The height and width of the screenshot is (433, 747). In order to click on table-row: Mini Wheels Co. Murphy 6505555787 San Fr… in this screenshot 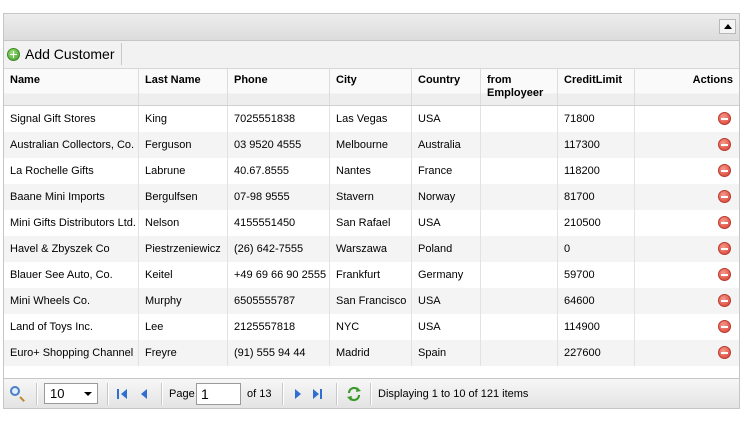, I will do `click(371, 301)`.